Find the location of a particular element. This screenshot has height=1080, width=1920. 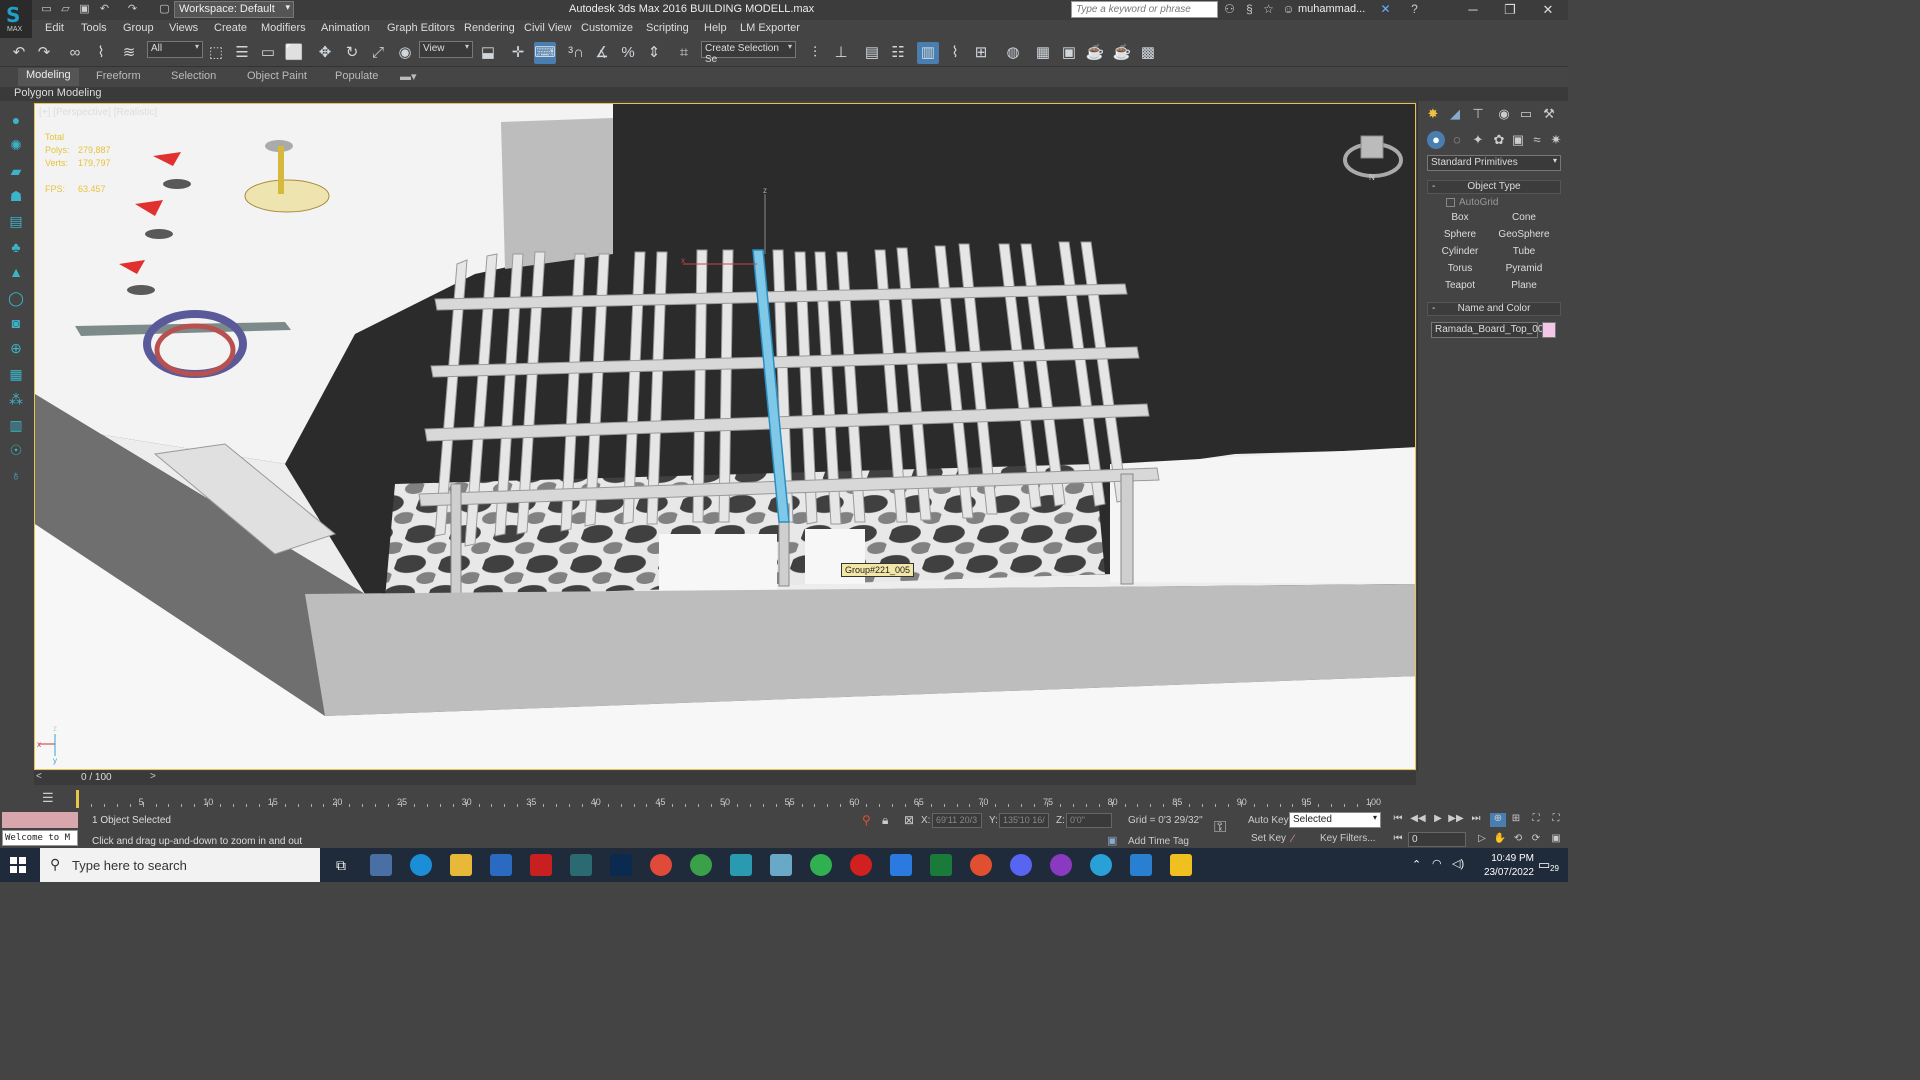

selection-filter-dropdown: All ▾ is located at coordinates (175, 49).